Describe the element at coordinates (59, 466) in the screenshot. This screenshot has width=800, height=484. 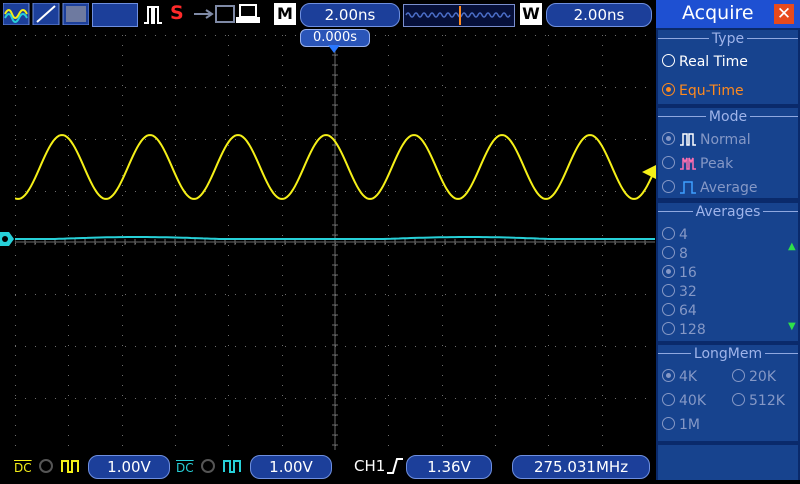
I see `ch1-status-icons` at that location.